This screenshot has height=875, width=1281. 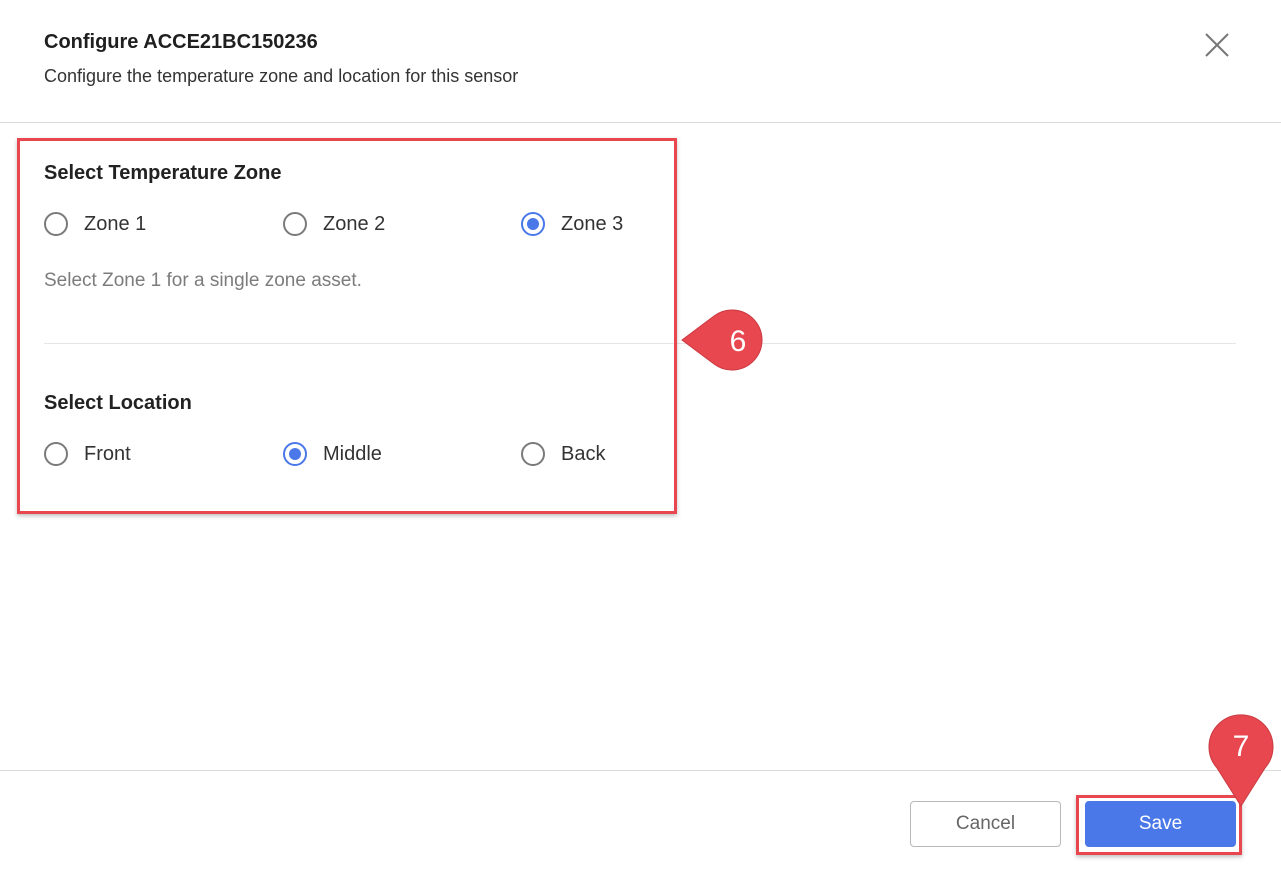 I want to click on step-7-callout-icon: 7, so click(x=1241, y=760).